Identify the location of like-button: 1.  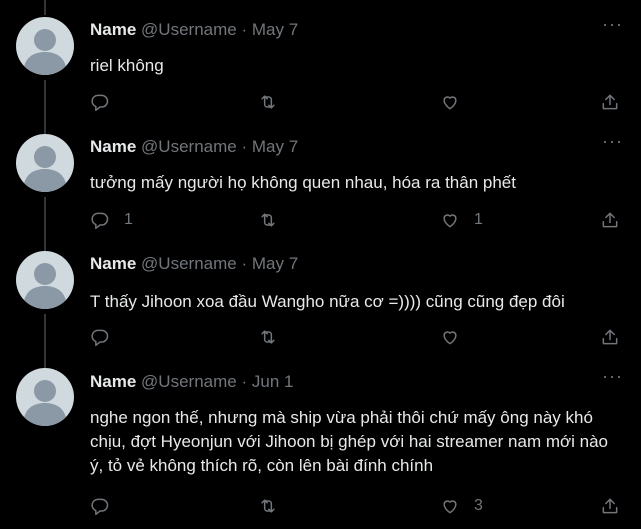
(461, 220).